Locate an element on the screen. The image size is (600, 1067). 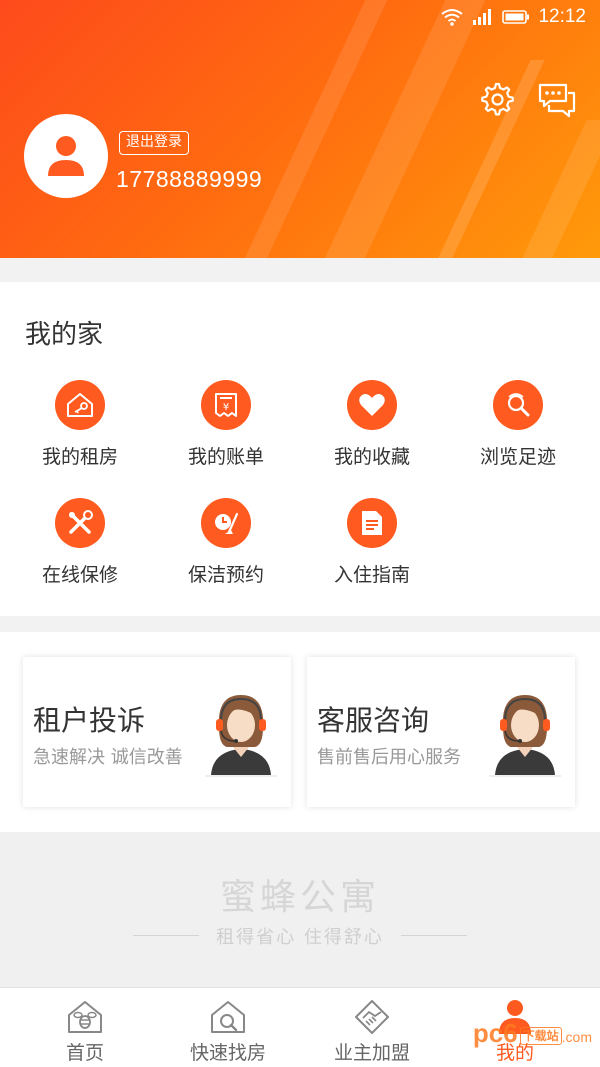
bee-house-icon is located at coordinates (85, 1017).